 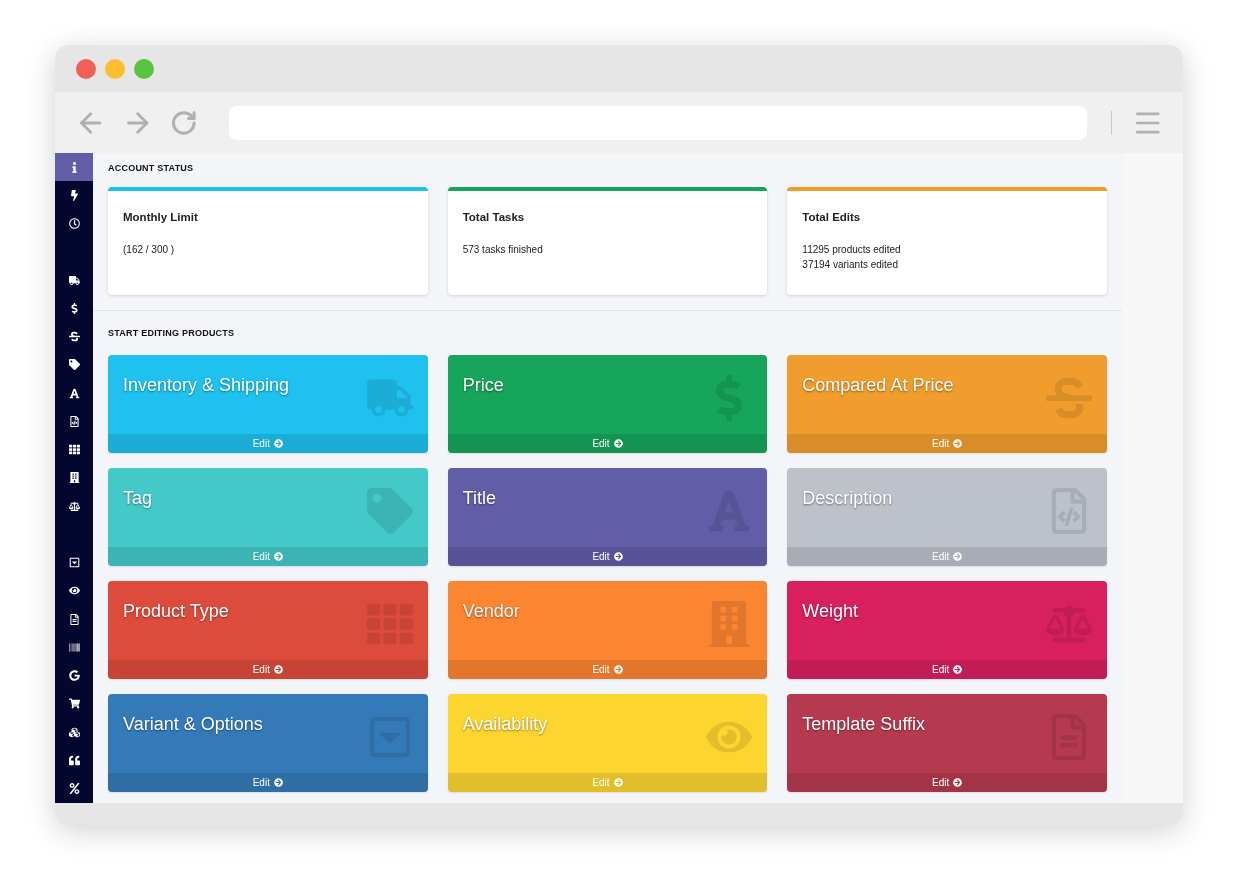 I want to click on product-field-tile: Template Suffix Edit, so click(x=947, y=743).